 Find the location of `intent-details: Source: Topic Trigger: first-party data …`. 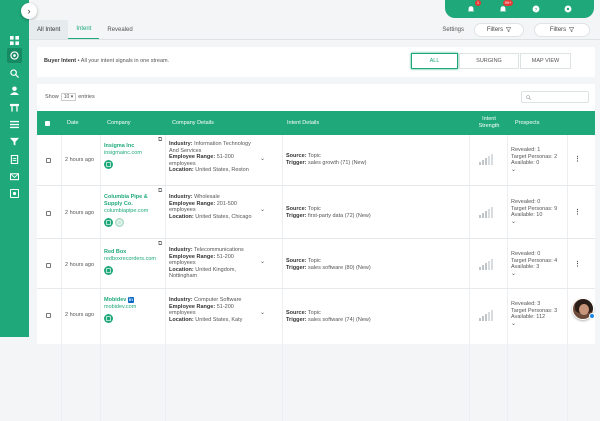

intent-details: Source: Topic Trigger: first-party data … is located at coordinates (328, 213).